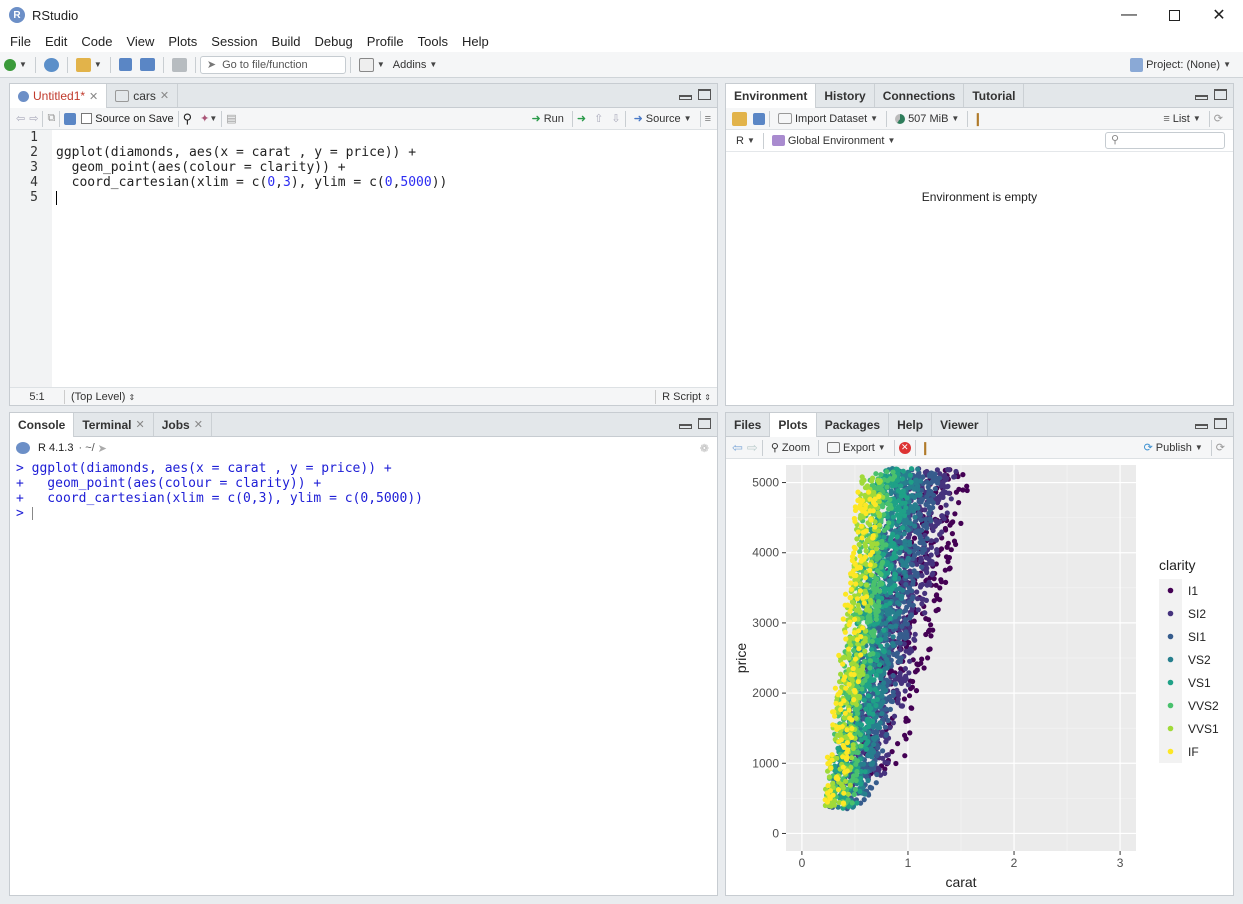 Image resolution: width=1243 pixels, height=904 pixels. I want to click on source-on-save-checkbox, so click(87, 118).